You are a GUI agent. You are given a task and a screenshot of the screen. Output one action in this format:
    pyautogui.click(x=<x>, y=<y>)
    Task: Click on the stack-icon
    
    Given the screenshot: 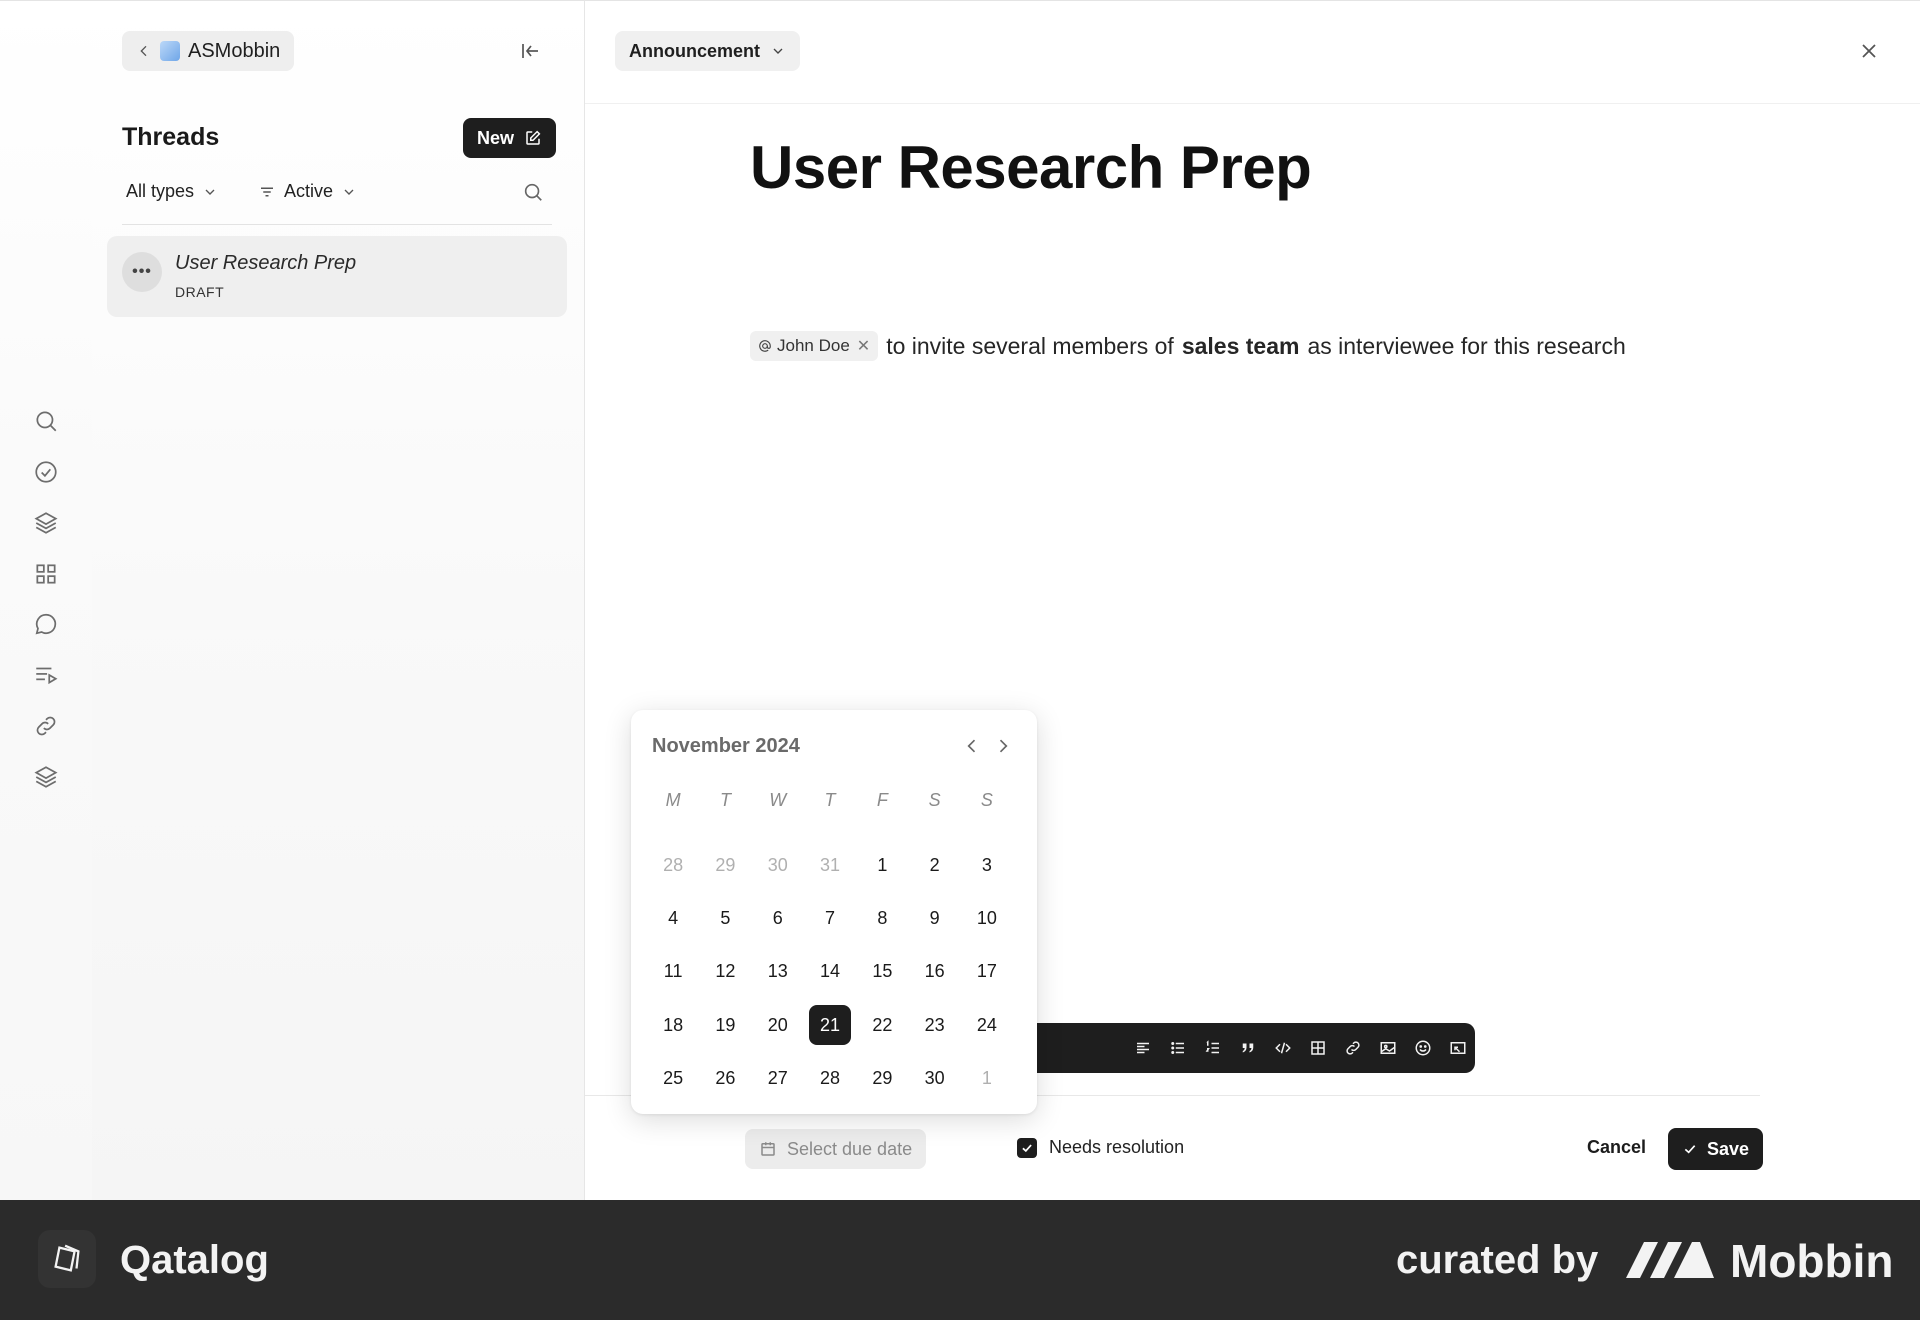 What is the action you would take?
    pyautogui.click(x=46, y=777)
    